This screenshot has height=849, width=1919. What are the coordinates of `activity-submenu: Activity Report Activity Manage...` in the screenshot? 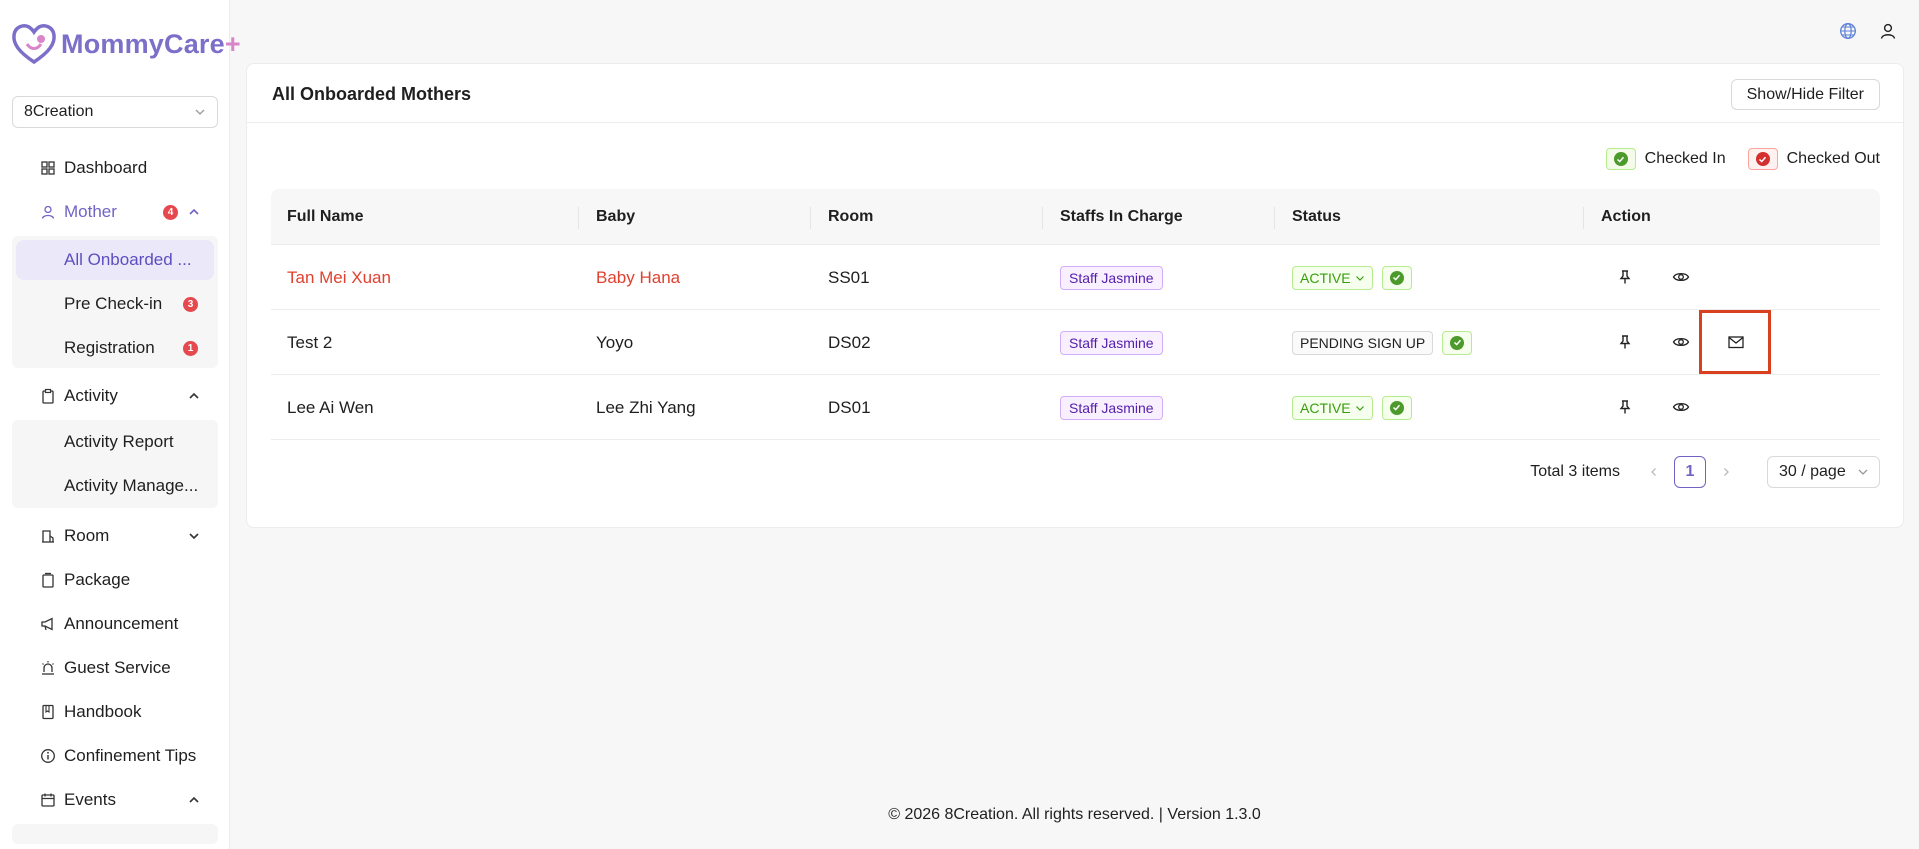 It's located at (115, 464).